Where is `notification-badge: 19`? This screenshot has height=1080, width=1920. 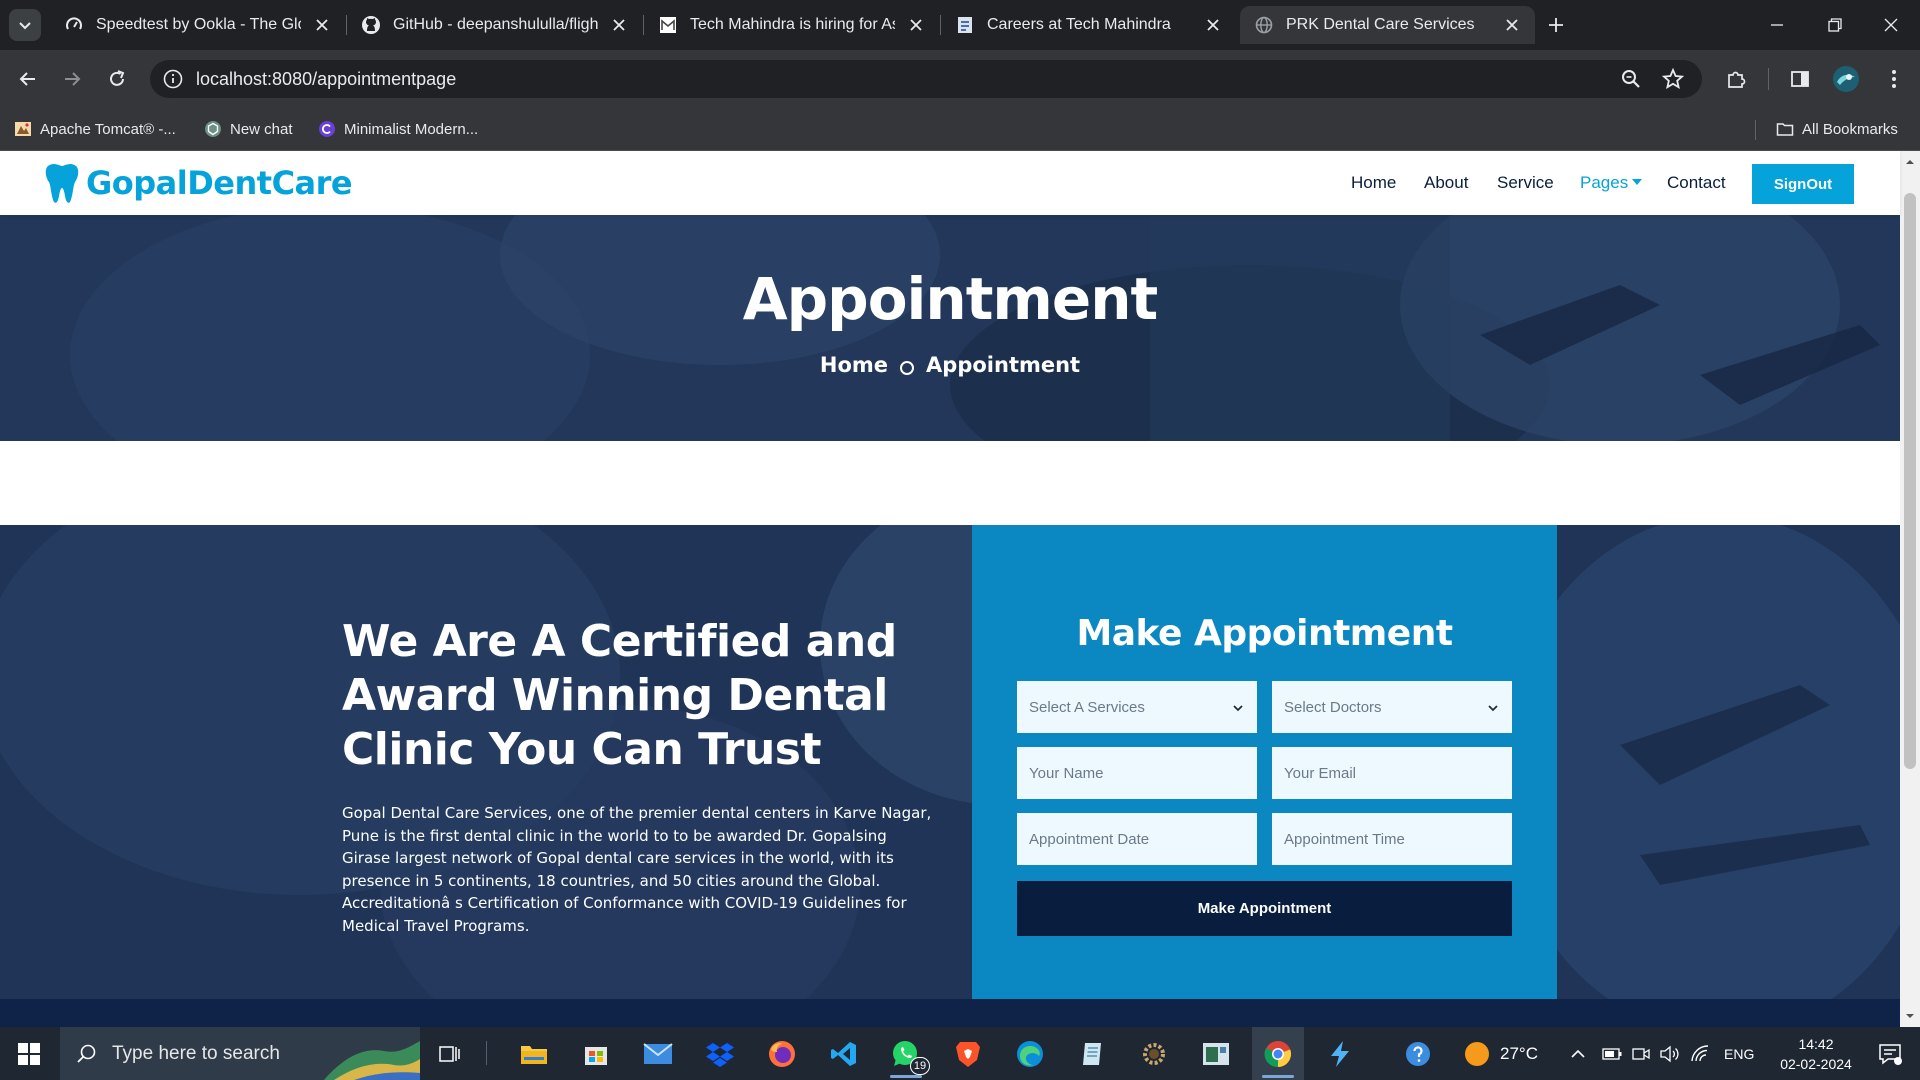
notification-badge: 19 is located at coordinates (920, 1066).